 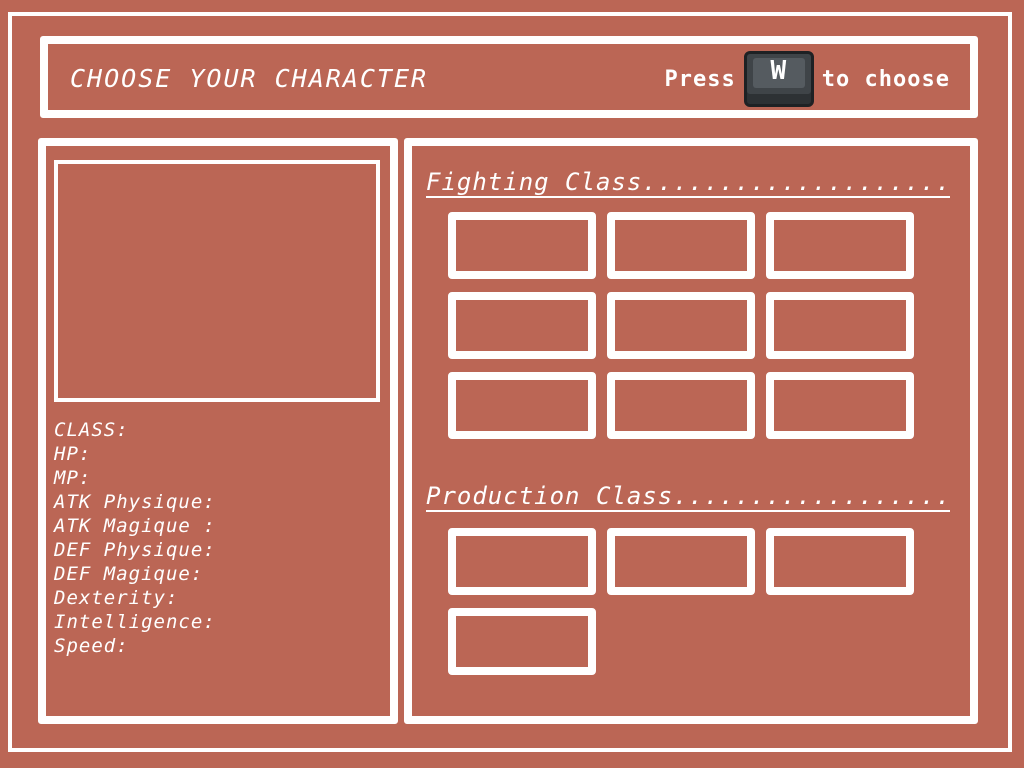 What do you see at coordinates (73, 454) in the screenshot?
I see `stat-hp-label: HP:` at bounding box center [73, 454].